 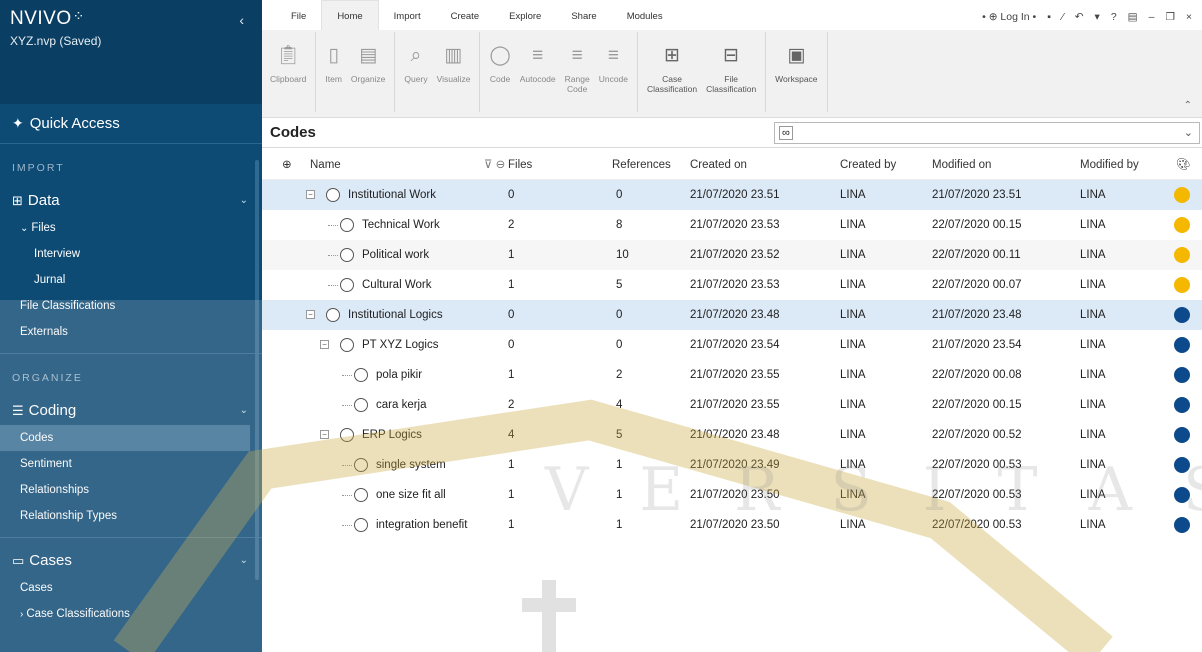 What do you see at coordinates (325, 165) in the screenshot?
I see `column-name: Name` at bounding box center [325, 165].